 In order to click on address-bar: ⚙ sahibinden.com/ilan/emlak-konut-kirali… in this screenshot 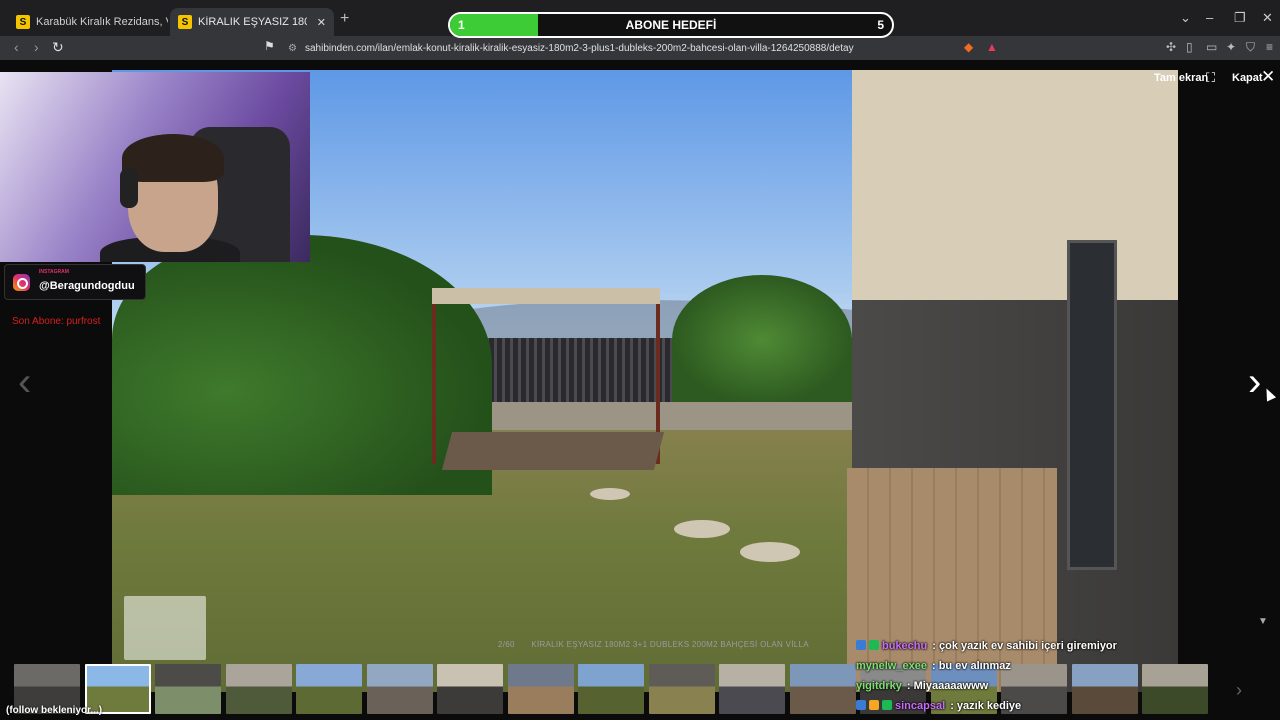, I will do `click(622, 48)`.